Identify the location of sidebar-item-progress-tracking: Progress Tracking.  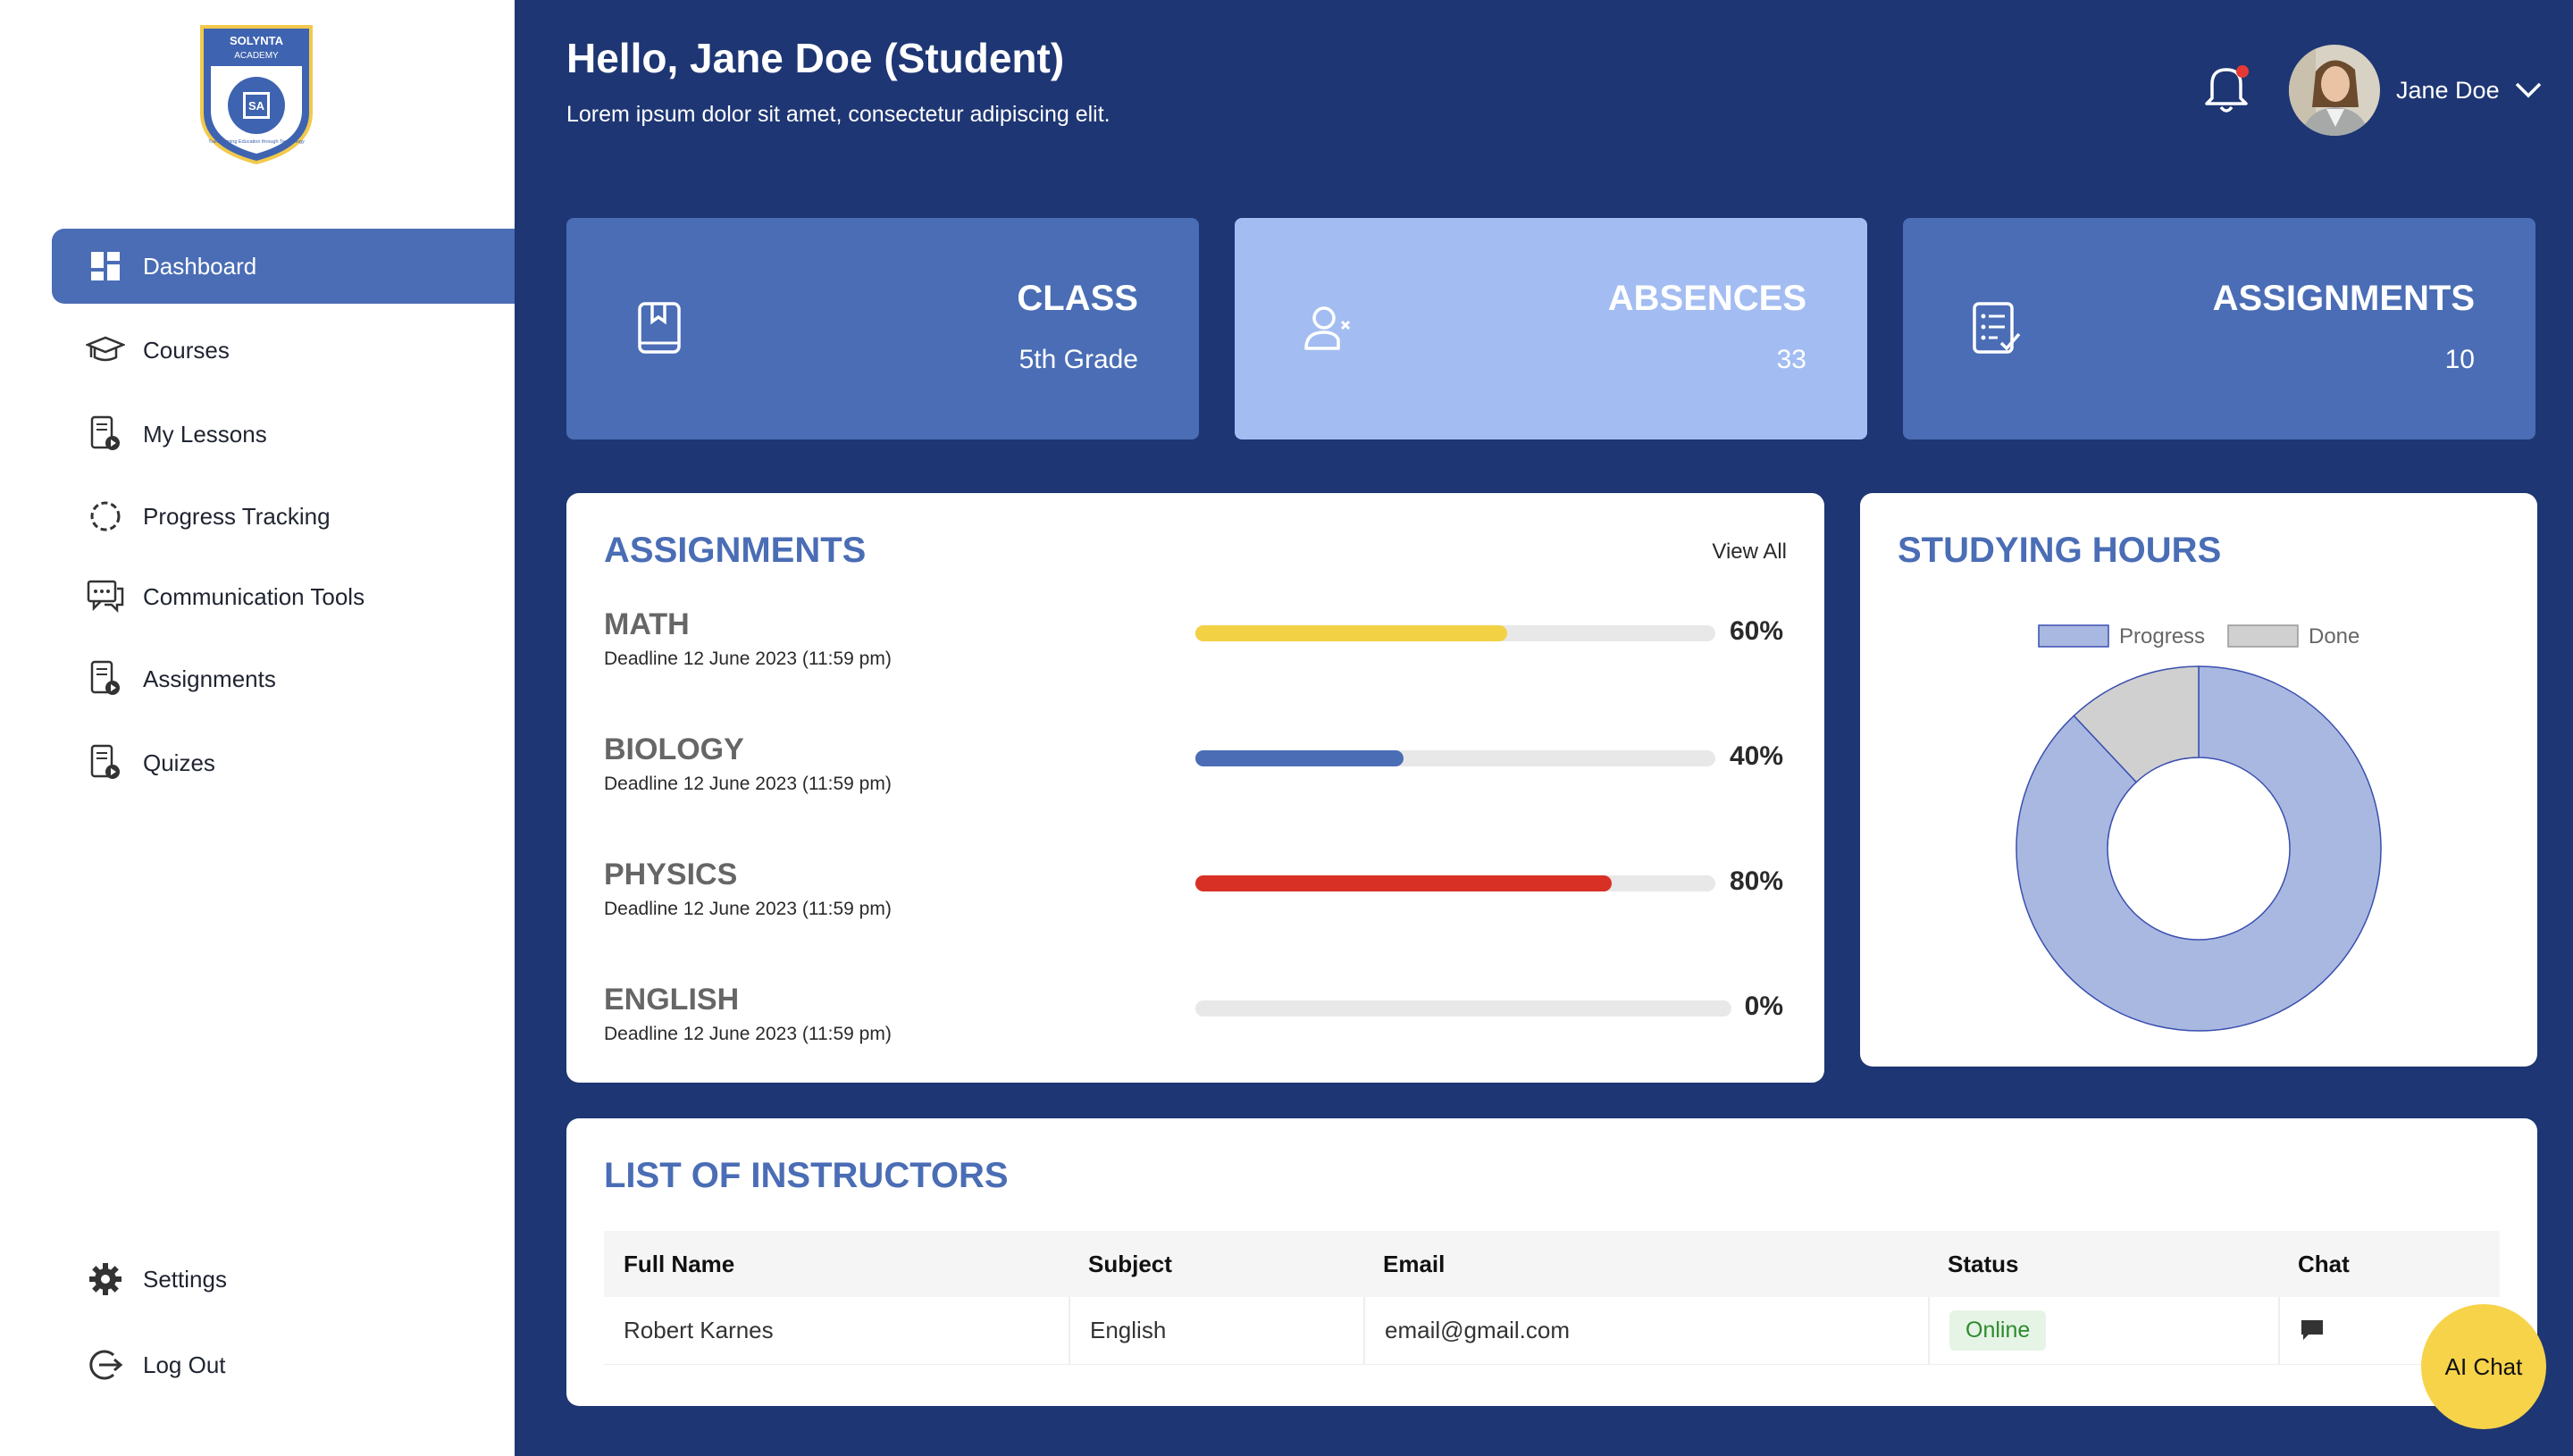
(283, 516).